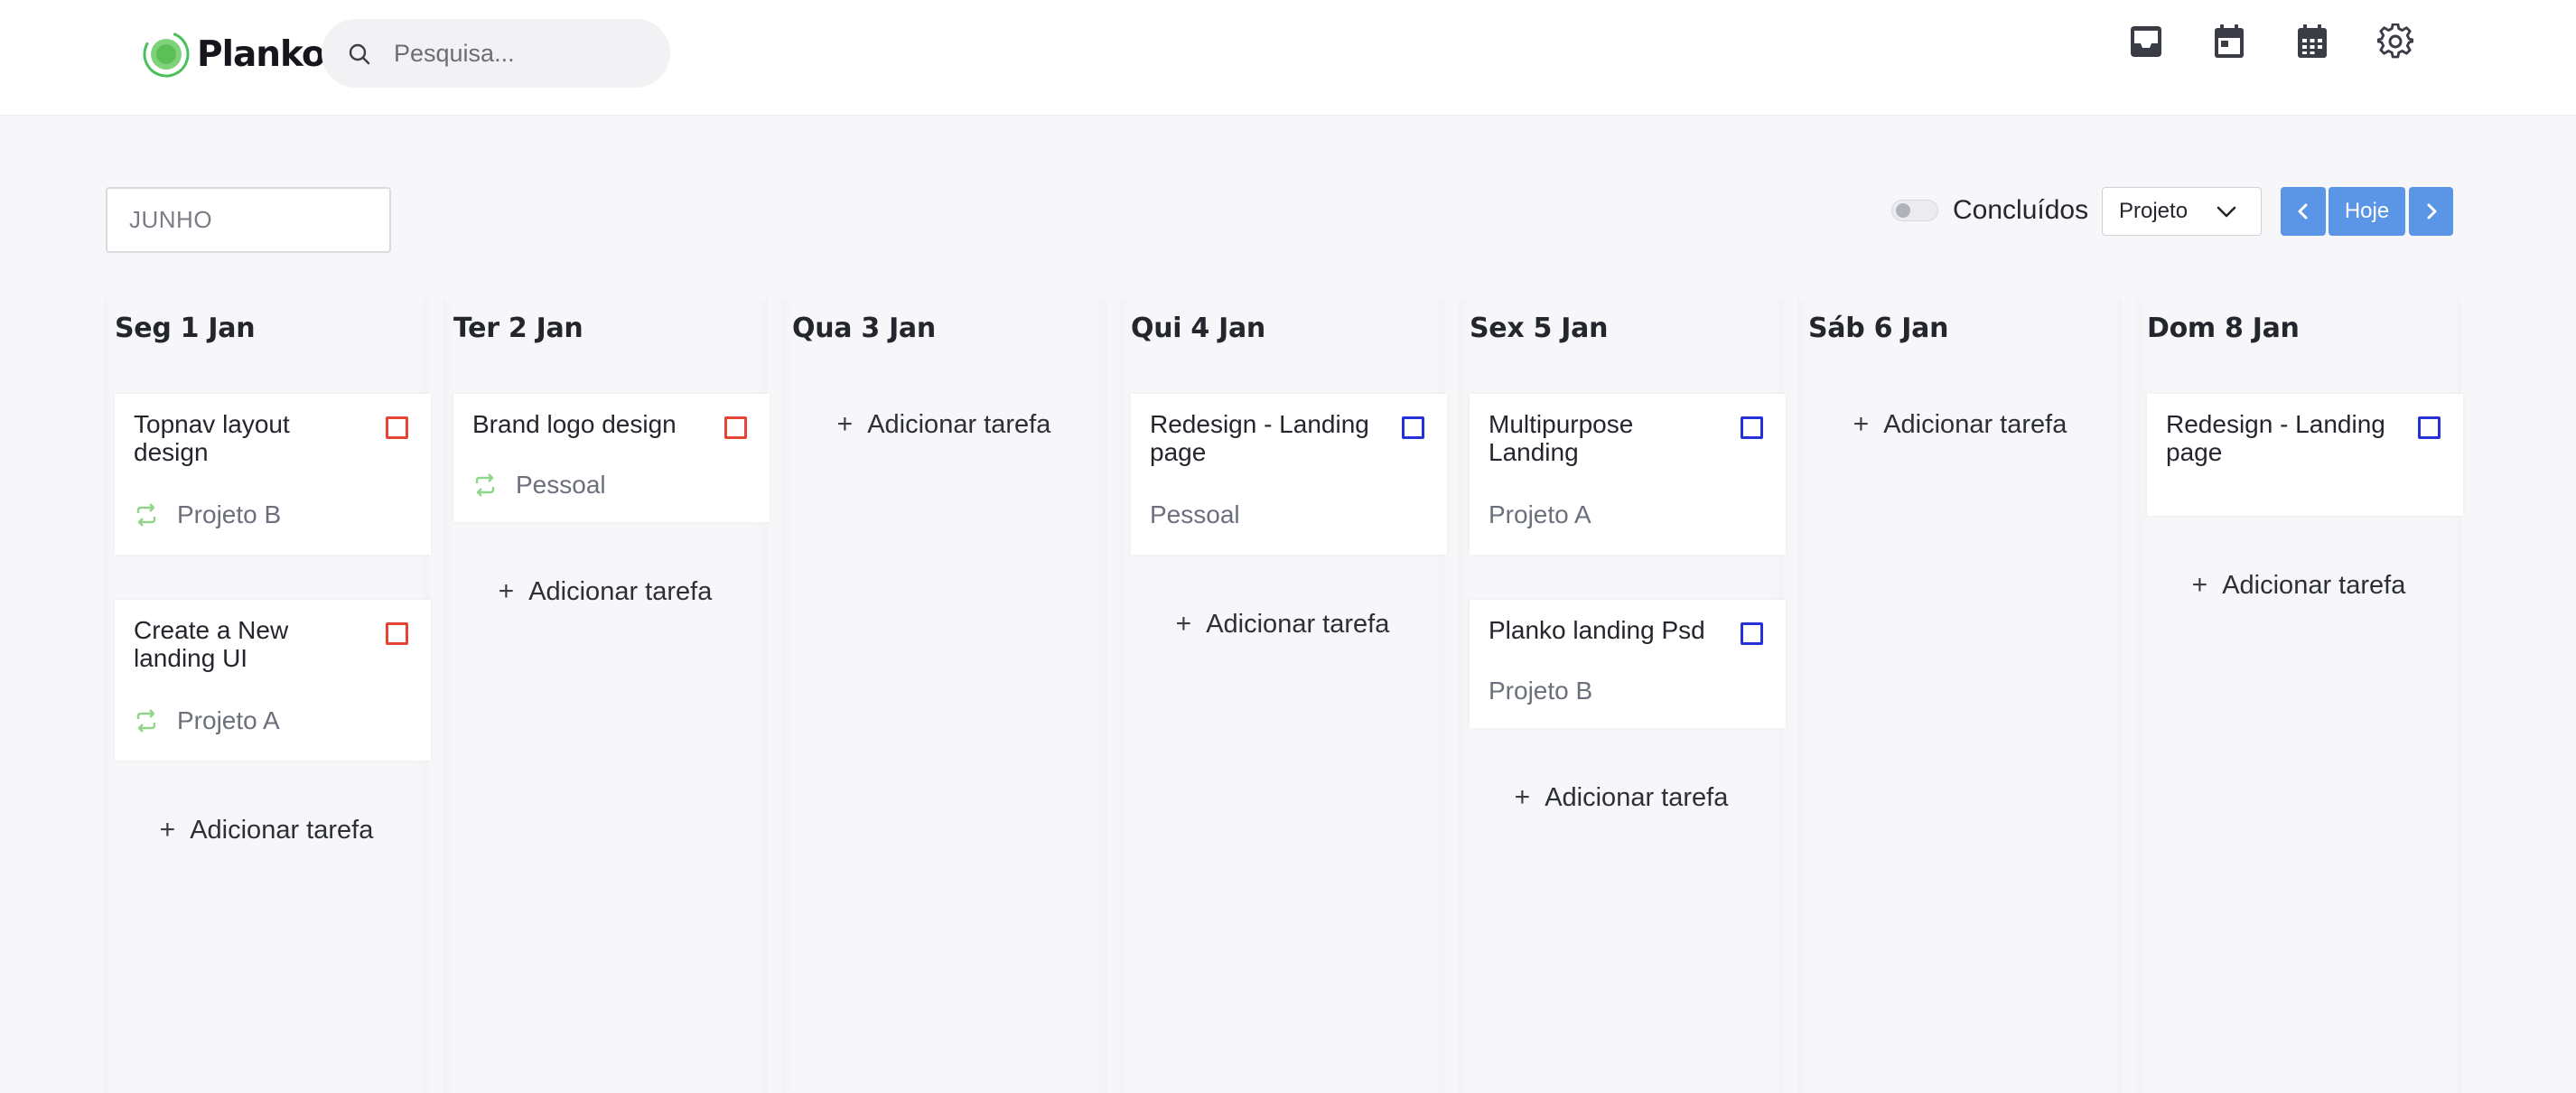 The height and width of the screenshot is (1093, 2576). I want to click on inbox-icon, so click(2146, 41).